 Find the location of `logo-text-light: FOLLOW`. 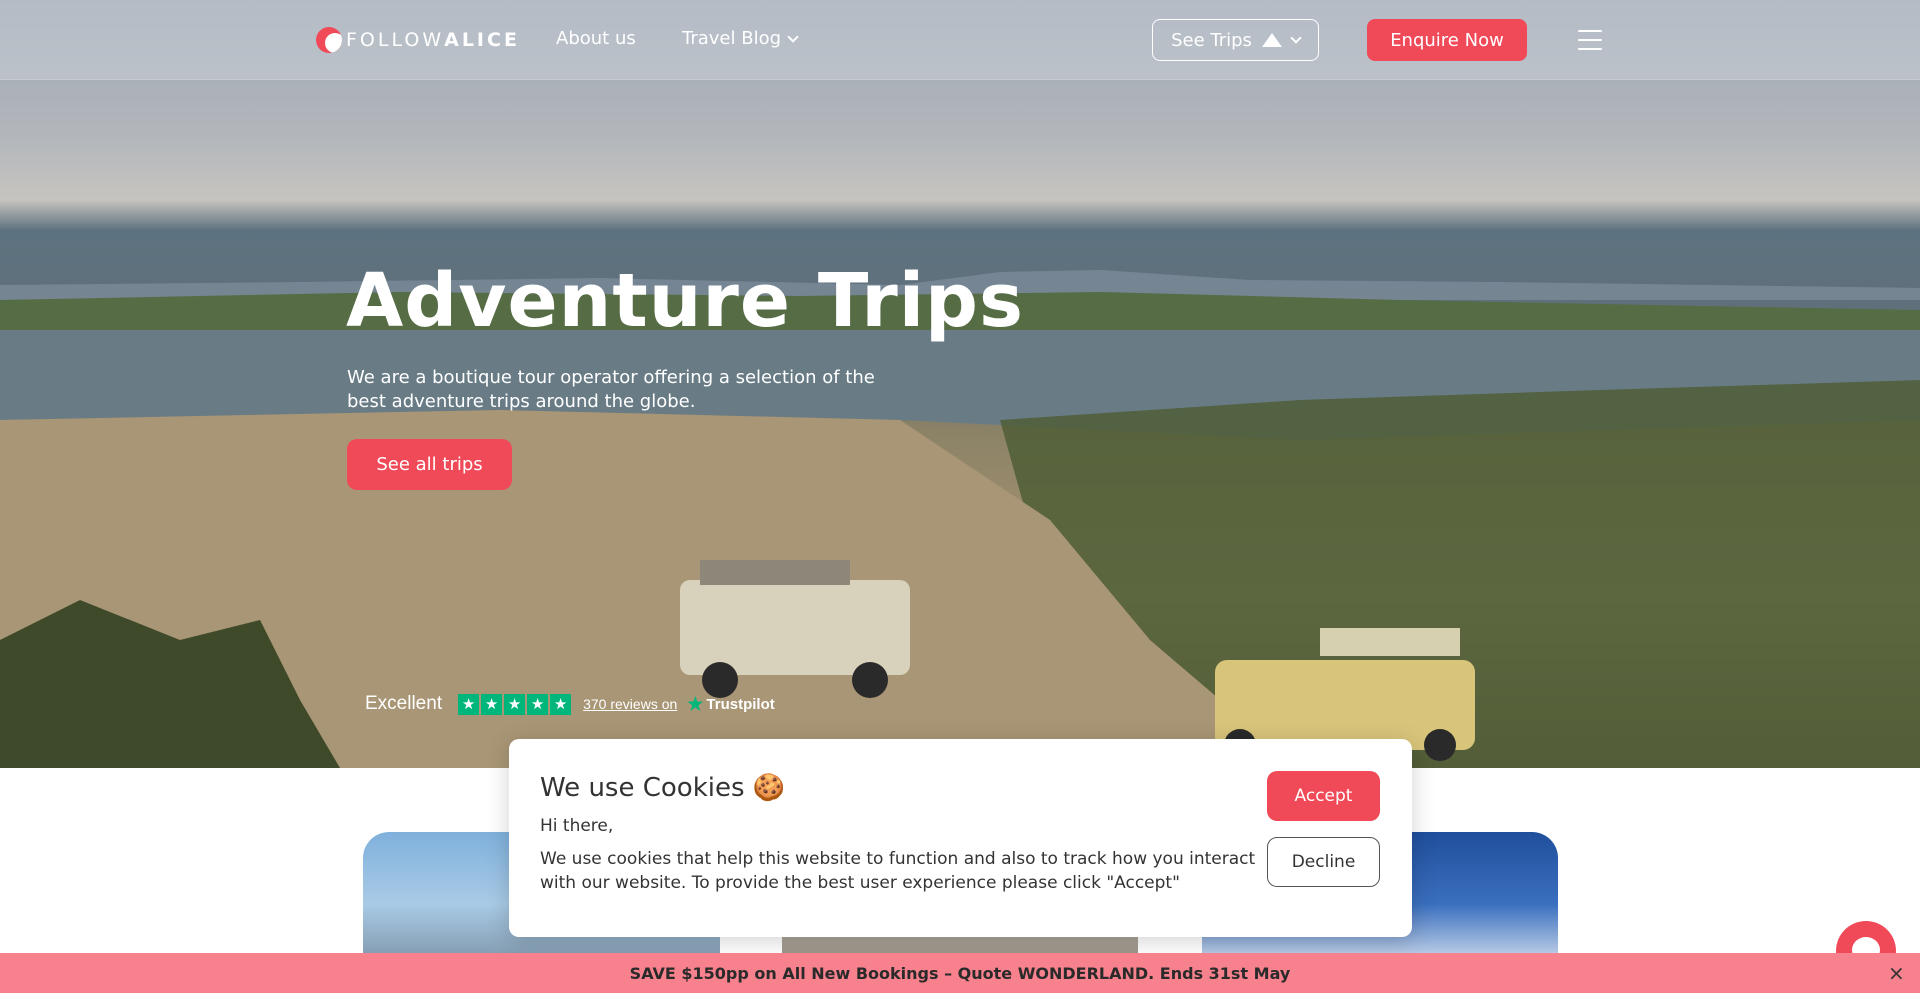

logo-text-light: FOLLOW is located at coordinates (395, 40).